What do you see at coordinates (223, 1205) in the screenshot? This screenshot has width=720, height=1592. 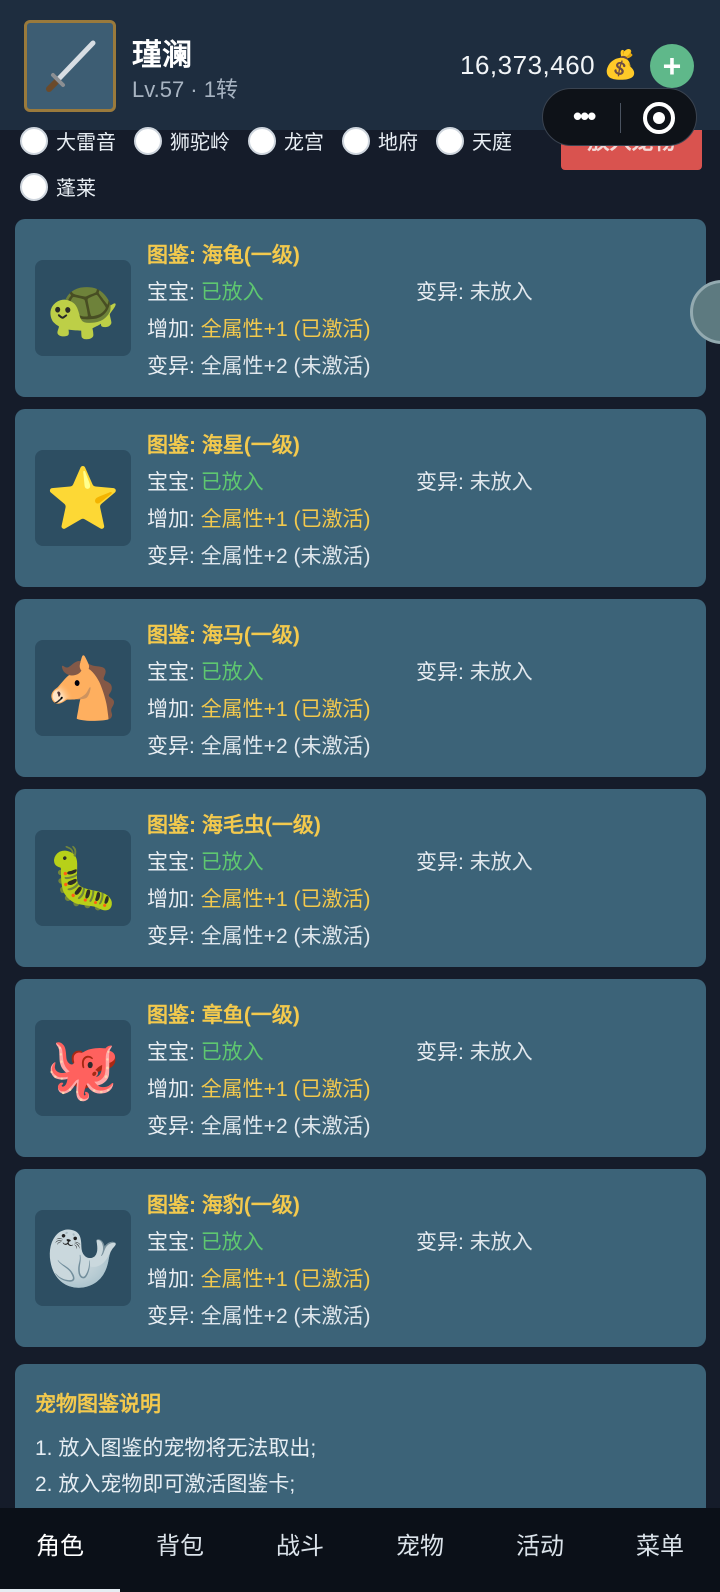 I see `card-title: 图鉴: 海豹(一级)` at bounding box center [223, 1205].